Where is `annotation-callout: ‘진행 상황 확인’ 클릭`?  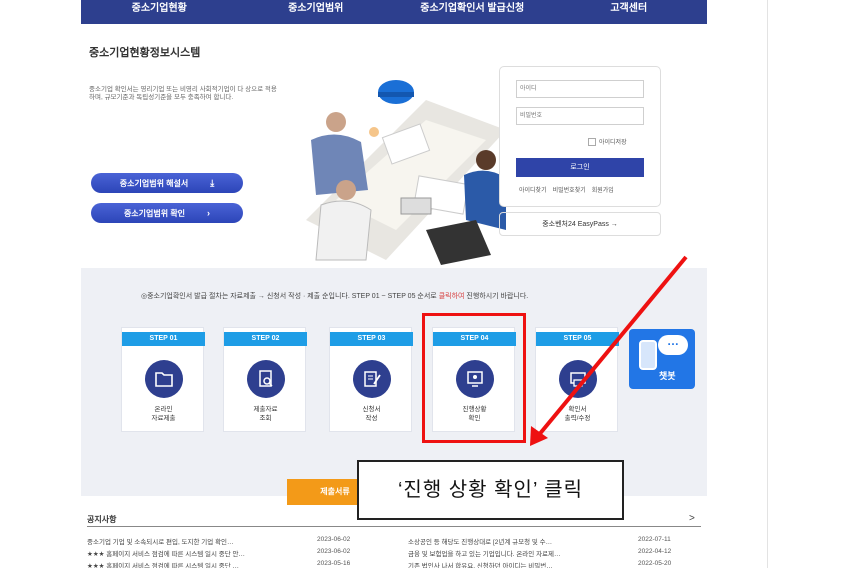
annotation-callout: ‘진행 상황 확인’ 클릭 is located at coordinates (490, 490).